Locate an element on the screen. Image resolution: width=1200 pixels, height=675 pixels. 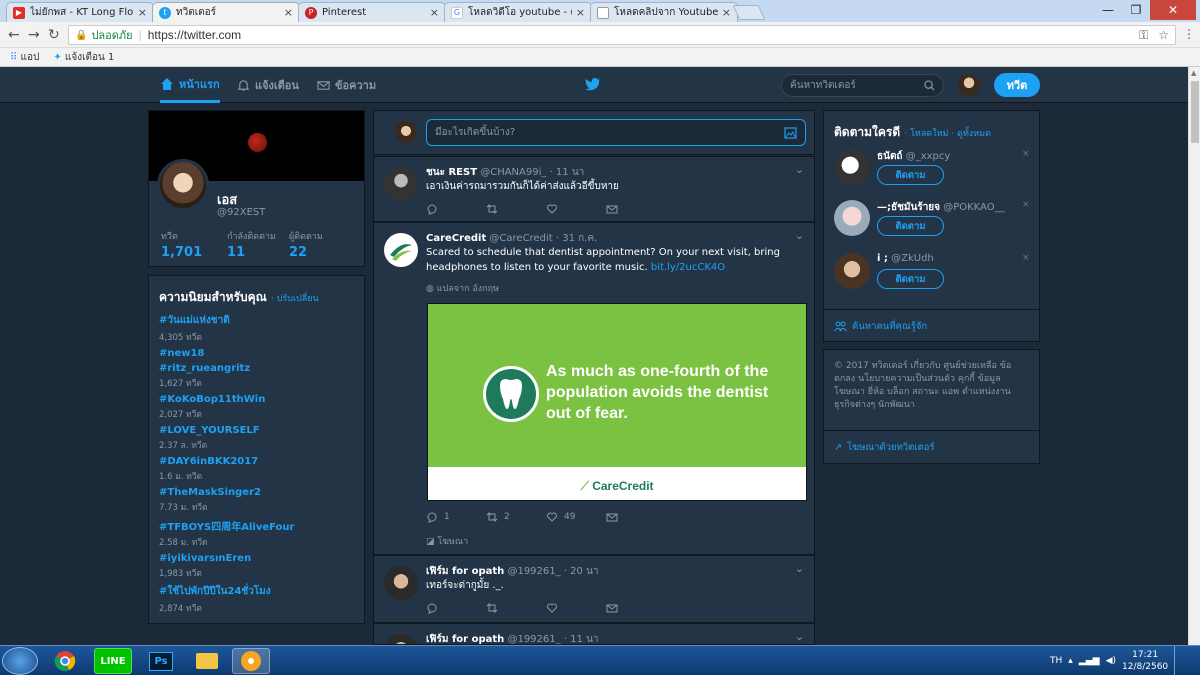
maximize-icon: ❐ is located at coordinates (1136, 10).